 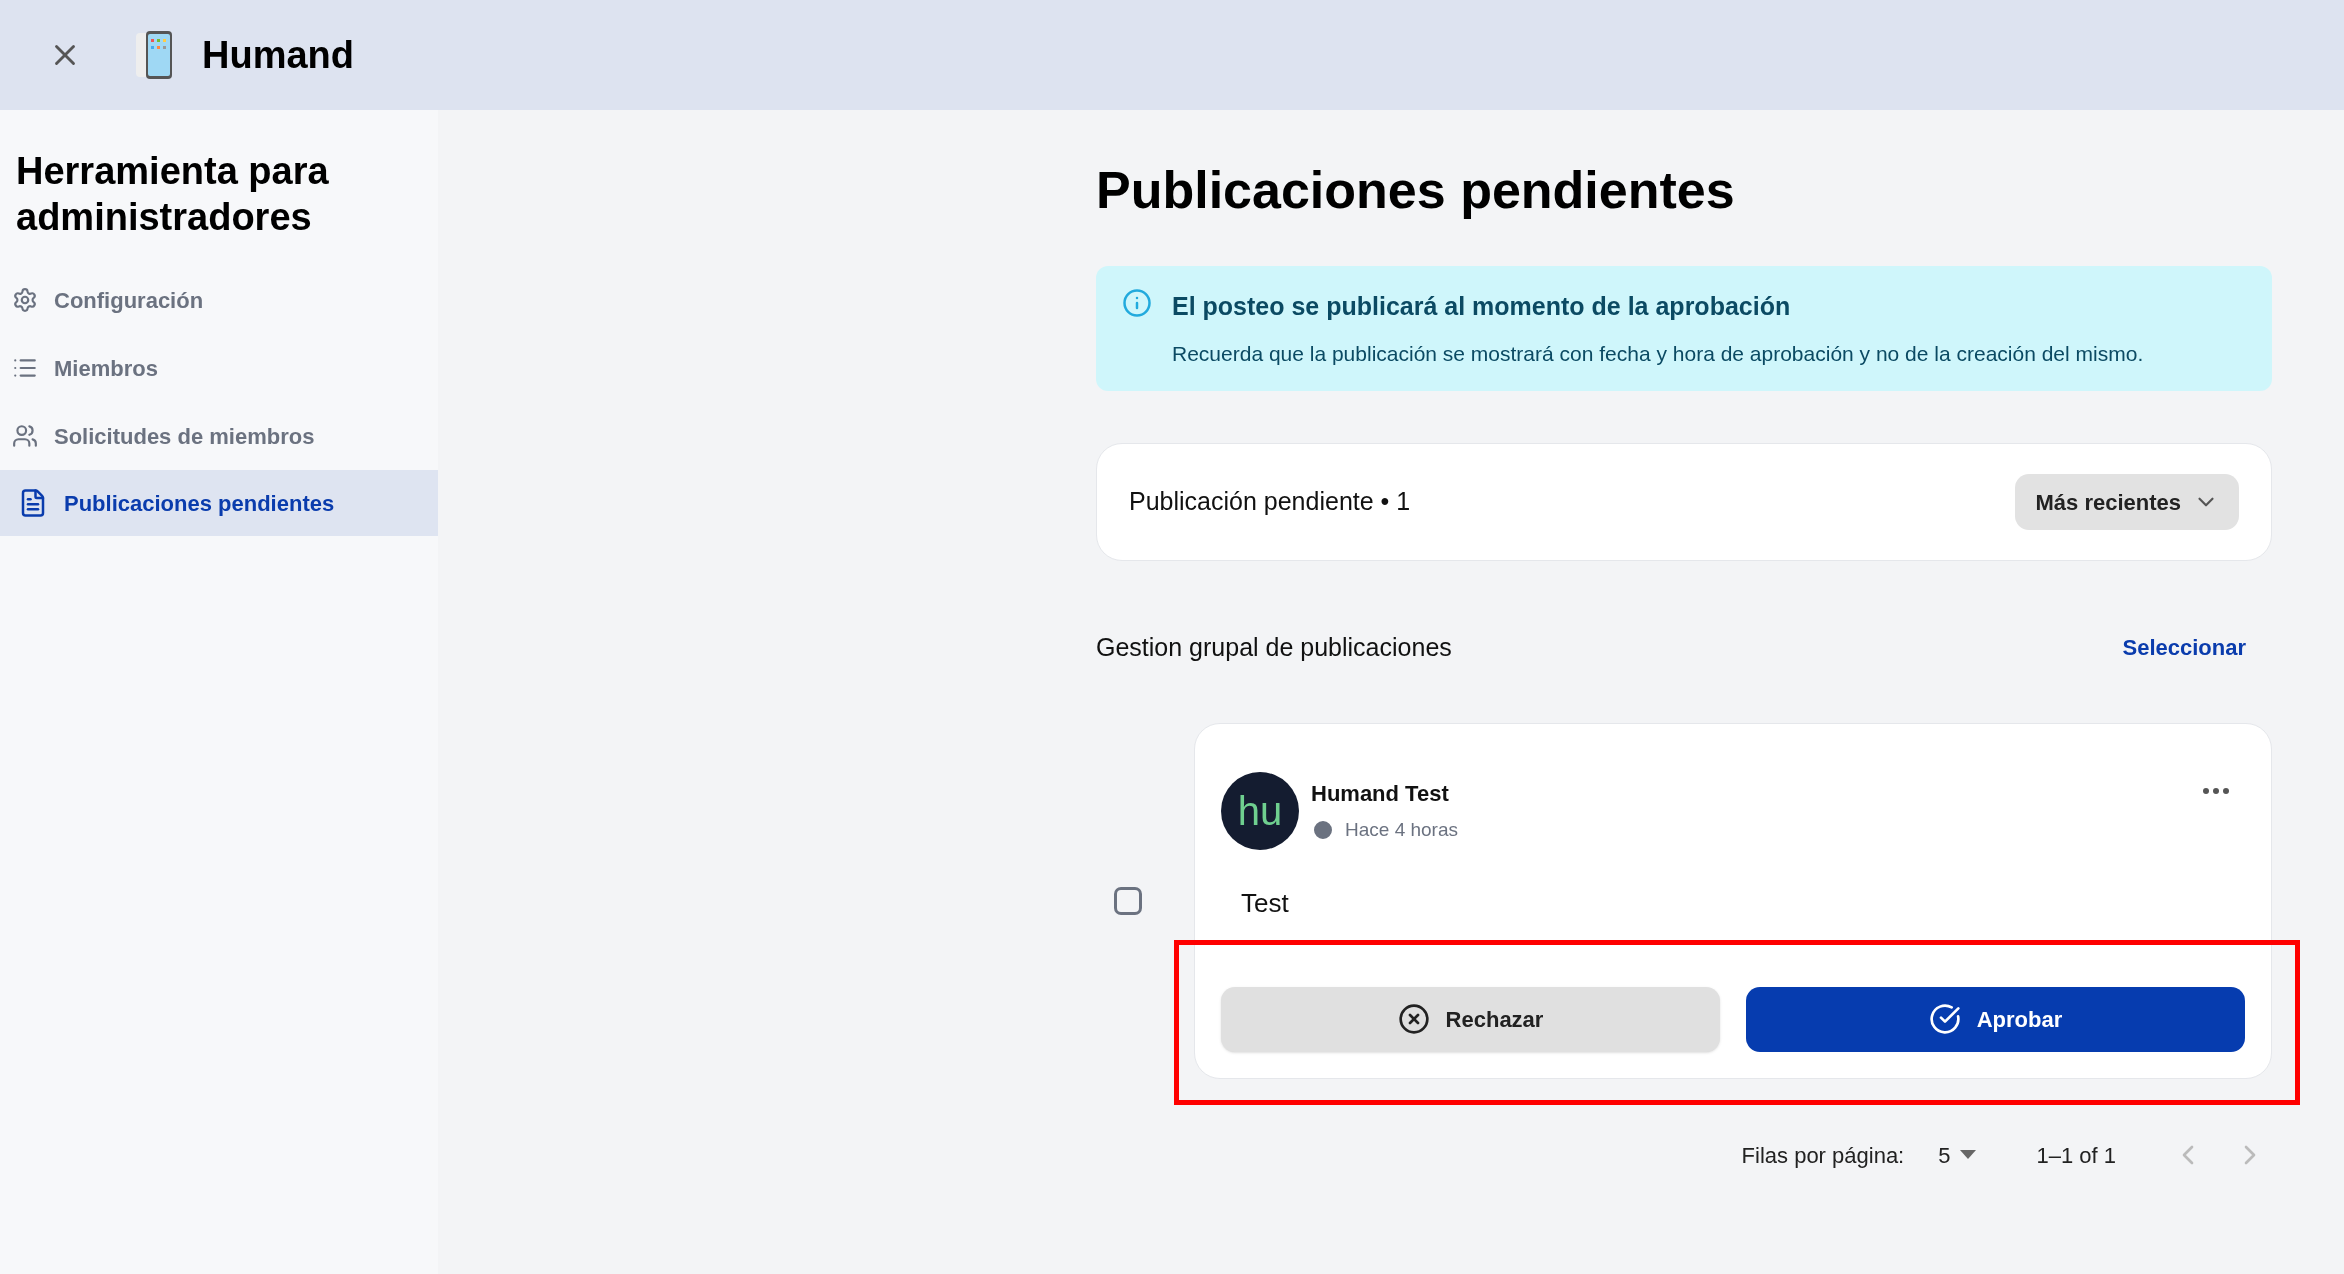 What do you see at coordinates (219, 368) in the screenshot?
I see `sidebar-item: Miembros` at bounding box center [219, 368].